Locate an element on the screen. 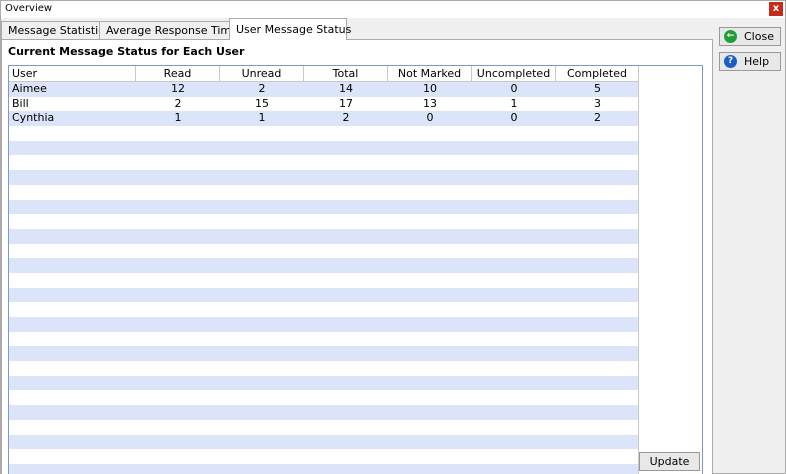  tab-message-statistics: Message Statistics is located at coordinates (55, 30).